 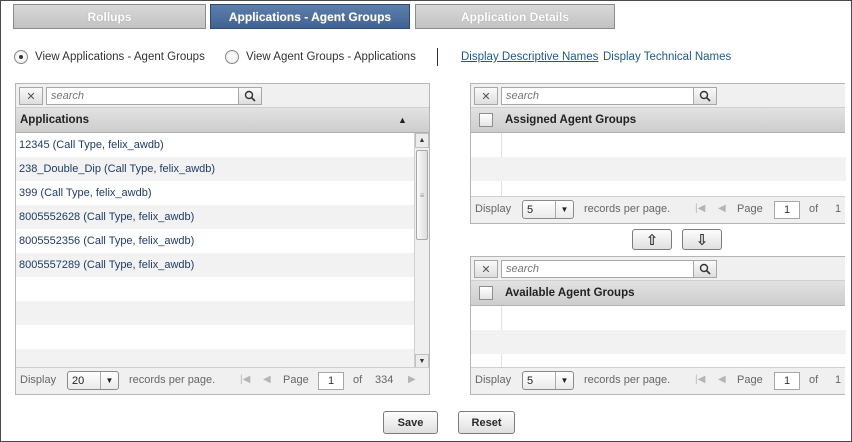 I want to click on list-item: 8005552356 (Call Type, felix_awdb), so click(x=215, y=241).